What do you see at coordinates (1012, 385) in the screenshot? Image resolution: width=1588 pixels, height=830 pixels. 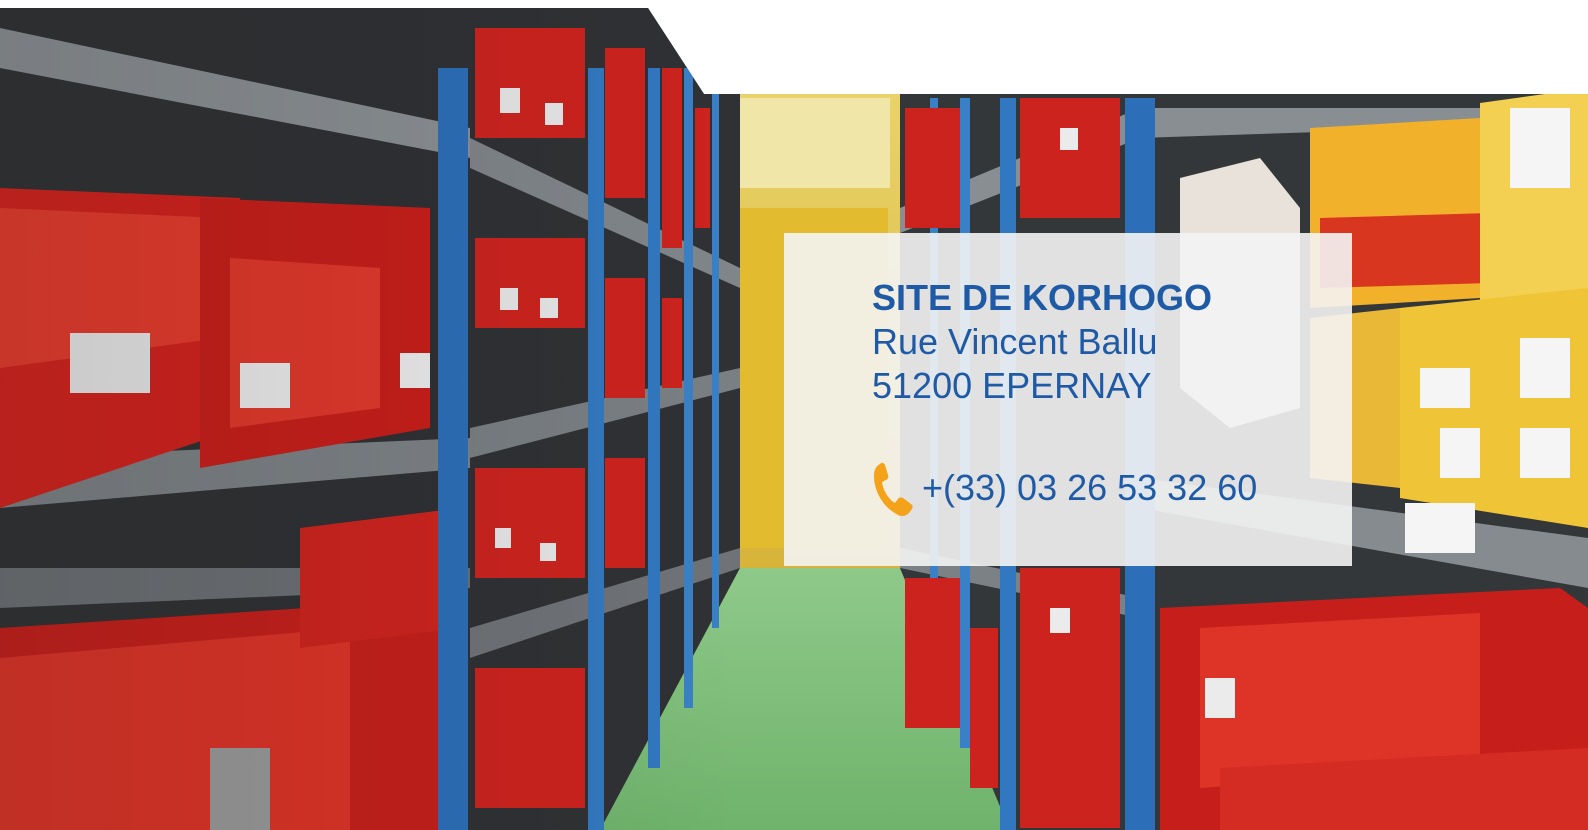 I see `address-line-2: 51200 EPERNAY` at bounding box center [1012, 385].